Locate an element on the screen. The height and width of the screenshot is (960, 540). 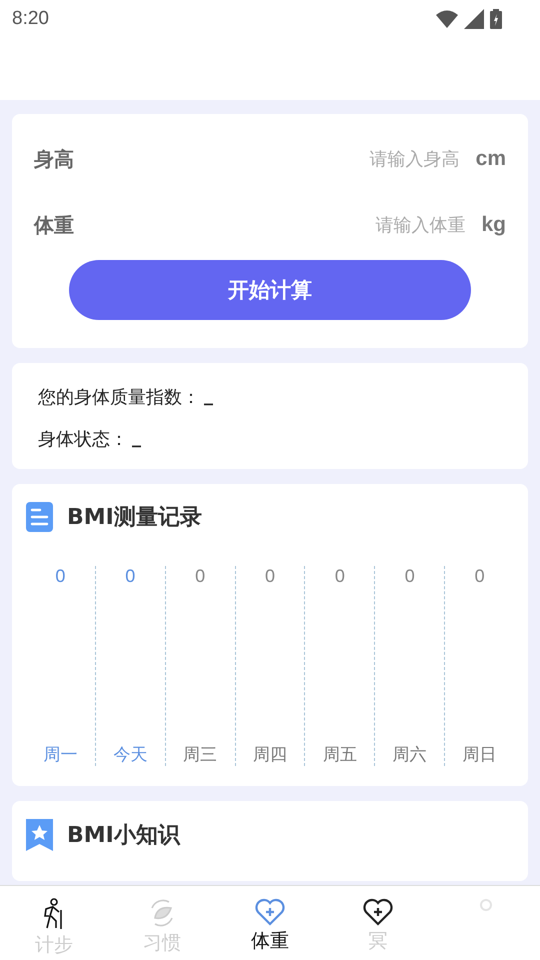
day-label: 周四 is located at coordinates (270, 755).